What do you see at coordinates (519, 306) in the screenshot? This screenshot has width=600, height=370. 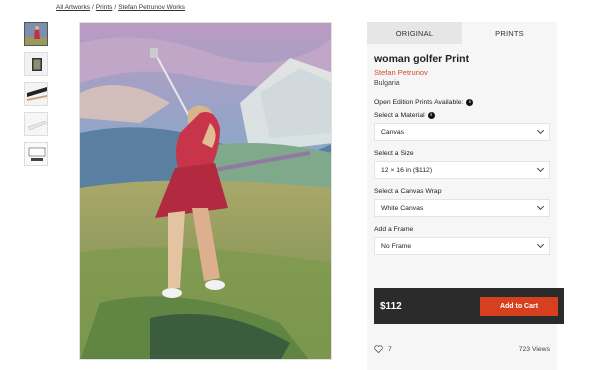 I see `add-to-cart-button: Add to Cart` at bounding box center [519, 306].